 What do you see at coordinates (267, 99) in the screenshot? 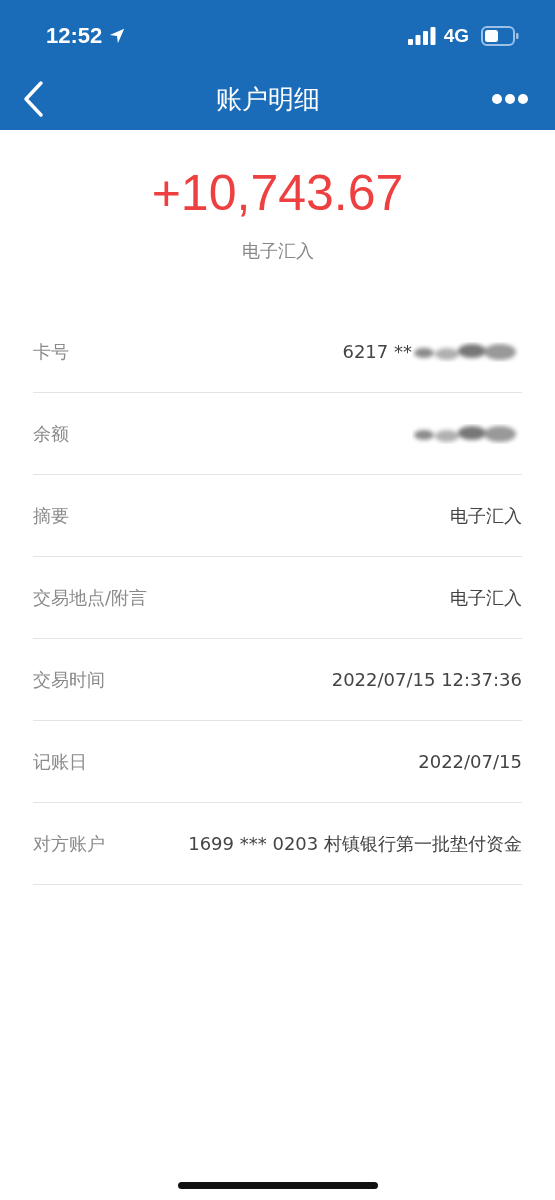
I see `page-title: 账户明细` at bounding box center [267, 99].